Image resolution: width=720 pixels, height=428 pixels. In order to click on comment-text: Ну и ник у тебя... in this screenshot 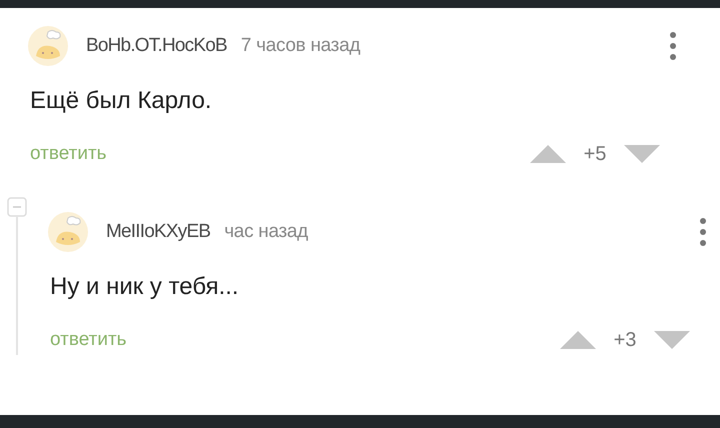, I will do `click(145, 287)`.